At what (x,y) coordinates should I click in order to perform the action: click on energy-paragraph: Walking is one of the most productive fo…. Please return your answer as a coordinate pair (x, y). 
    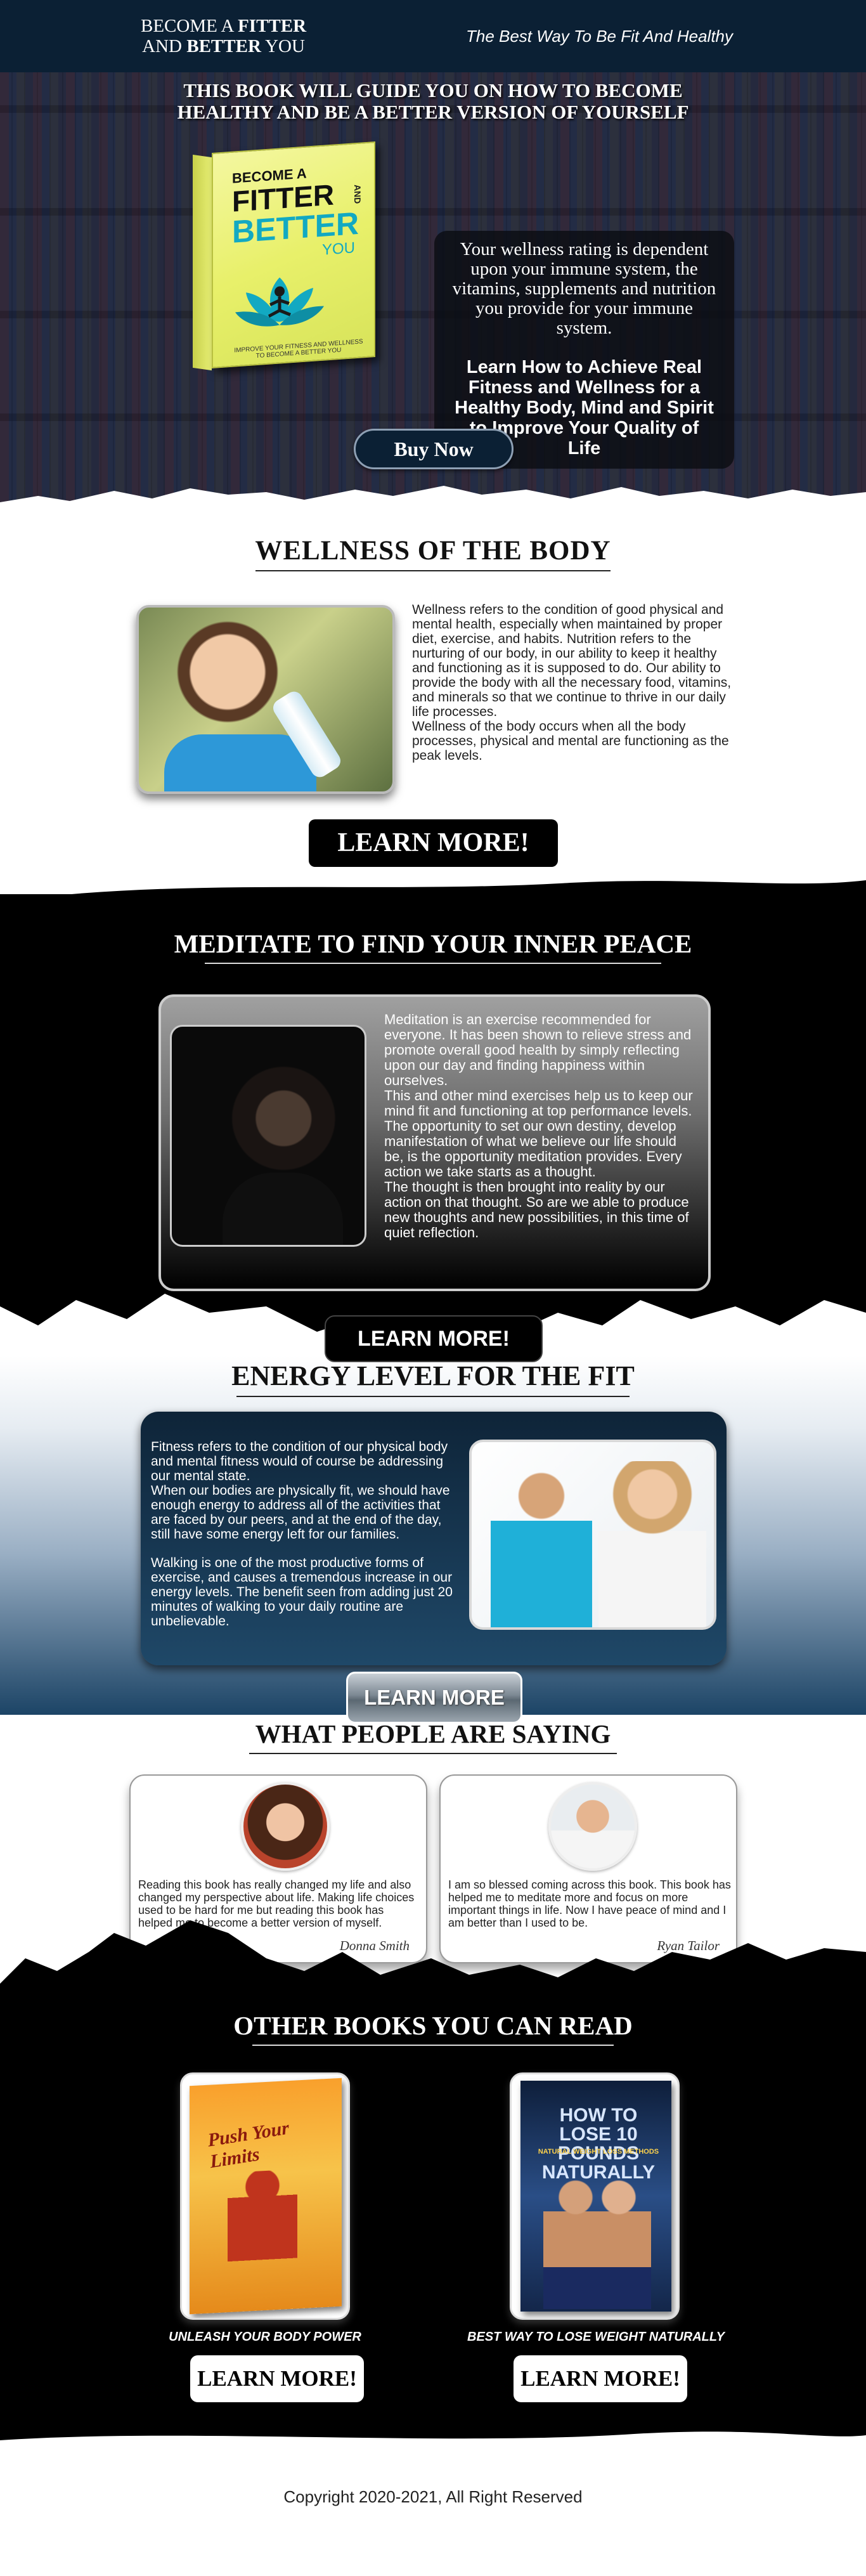
    Looking at the image, I should click on (302, 1593).